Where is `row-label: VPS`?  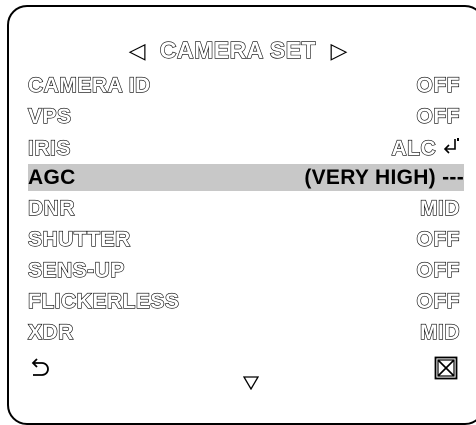 row-label: VPS is located at coordinates (49, 116).